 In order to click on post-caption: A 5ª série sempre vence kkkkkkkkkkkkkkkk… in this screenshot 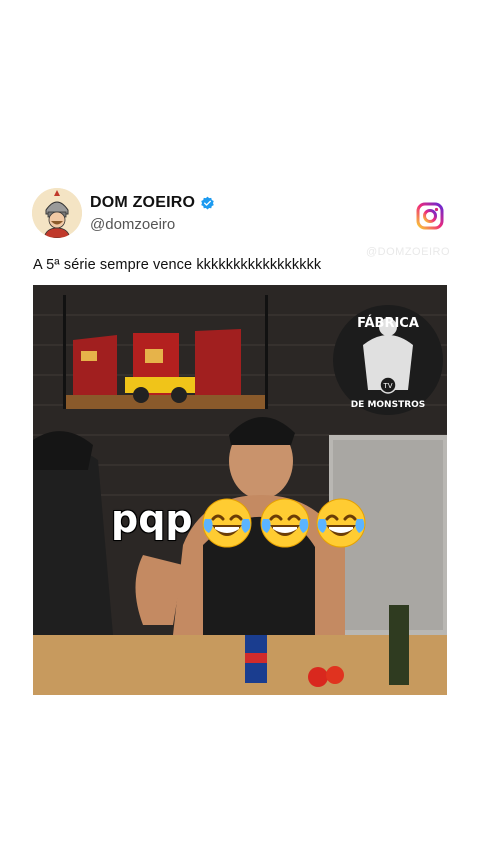, I will do `click(177, 265)`.